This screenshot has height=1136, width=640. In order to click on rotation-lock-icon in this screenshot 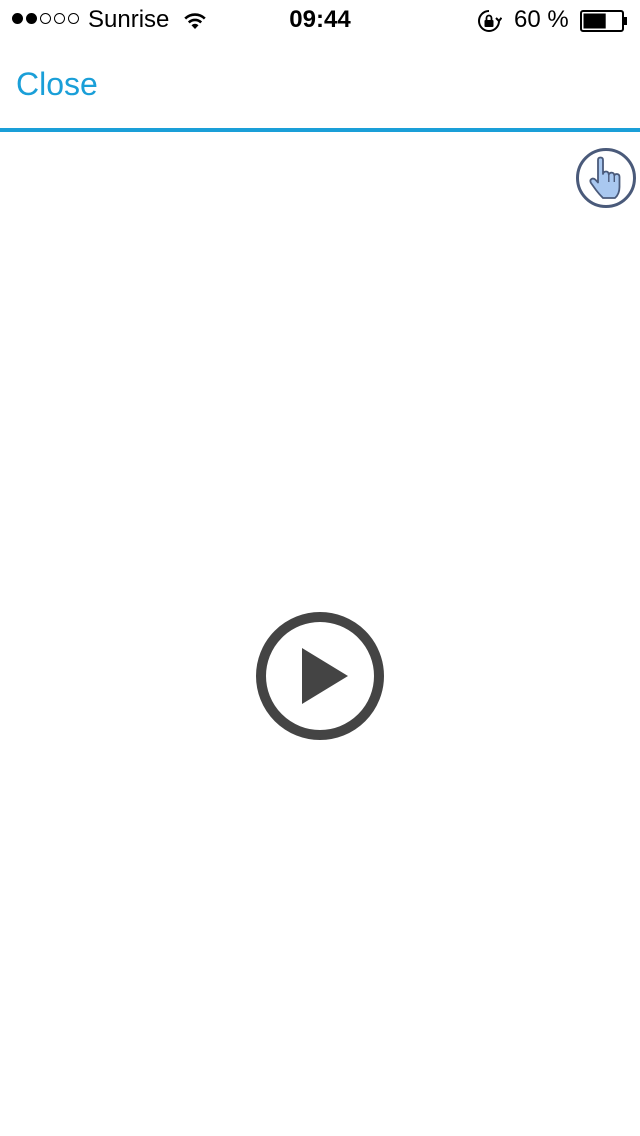, I will do `click(490, 21)`.